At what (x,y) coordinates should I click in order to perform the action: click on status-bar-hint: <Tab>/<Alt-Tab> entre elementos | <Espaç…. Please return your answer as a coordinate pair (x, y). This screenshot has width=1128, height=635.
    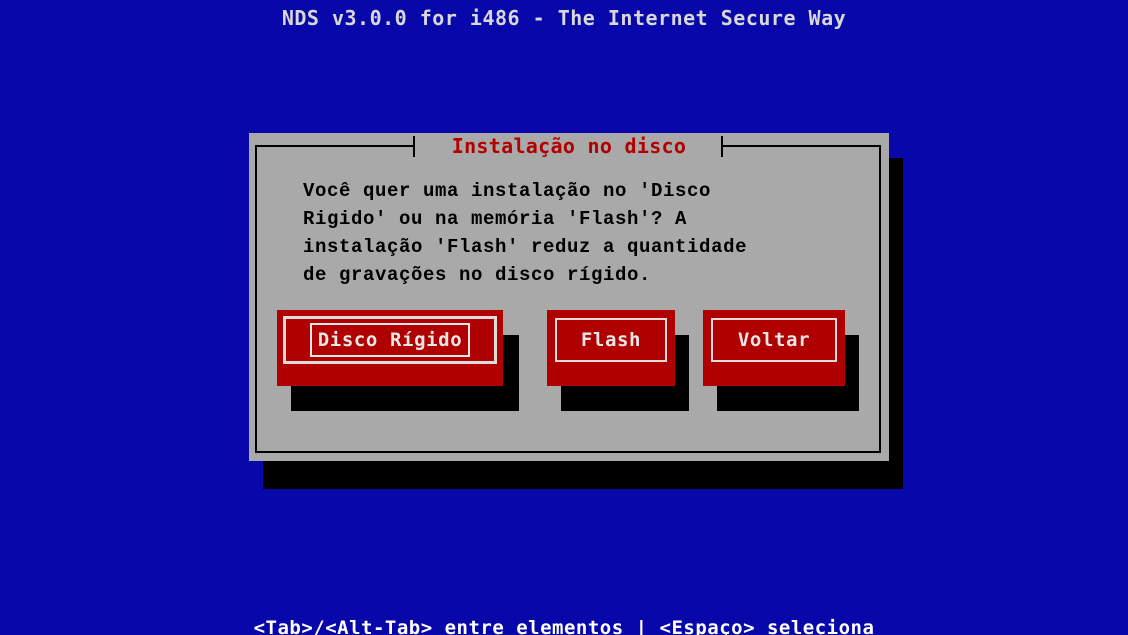
    Looking at the image, I should click on (564, 626).